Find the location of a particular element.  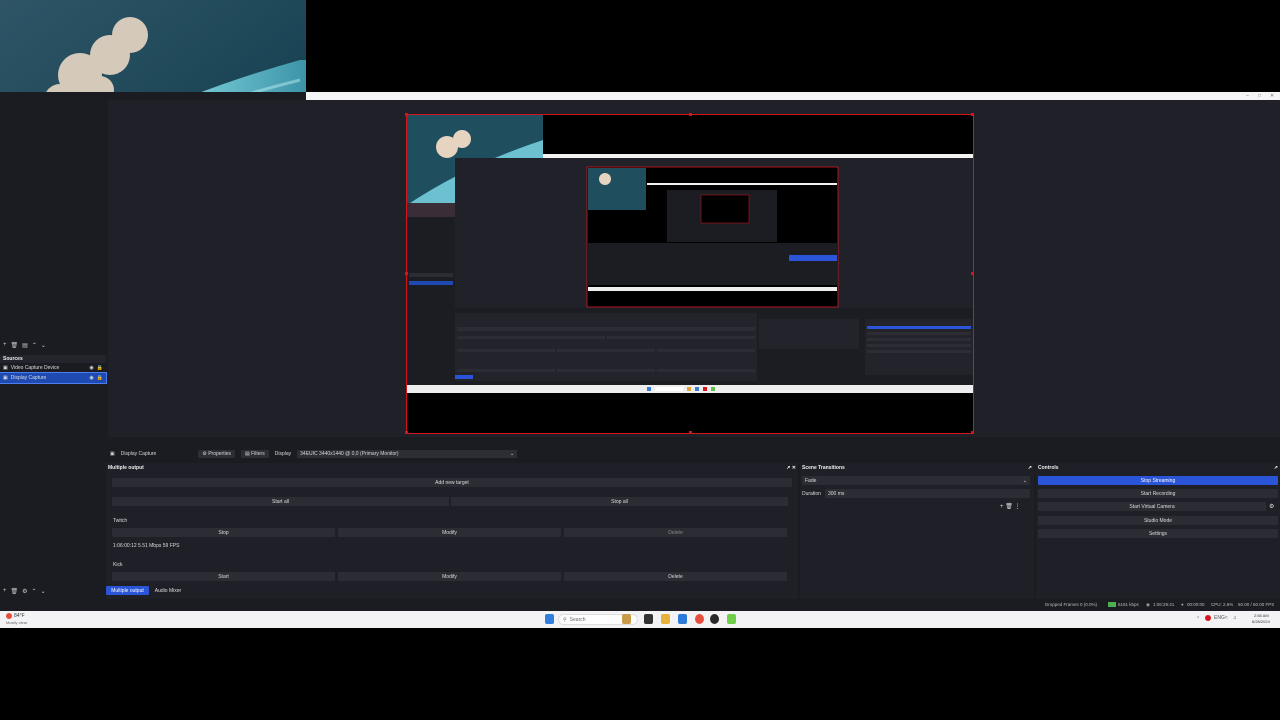

tab-audio-mixer: Audio Mixer is located at coordinates (168, 590).